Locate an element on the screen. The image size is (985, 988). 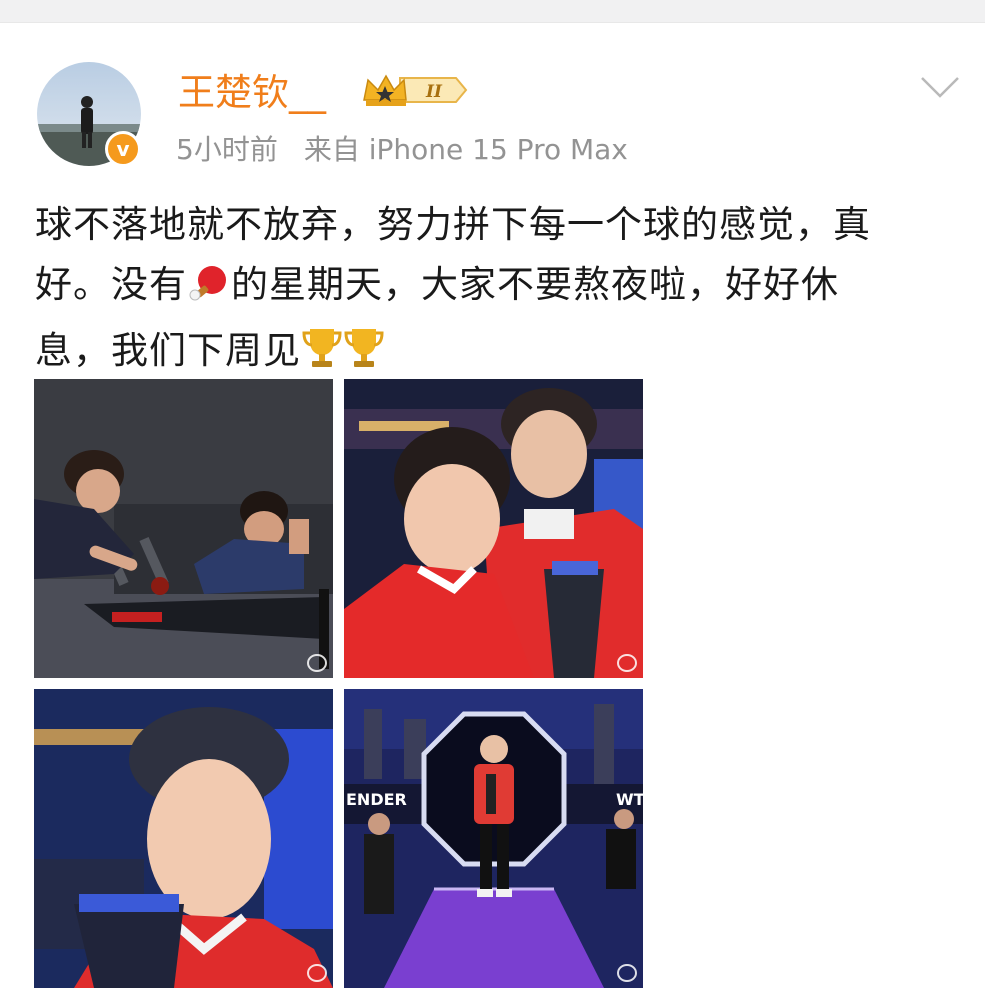
photo-selfie-duo is located at coordinates (493, 528).